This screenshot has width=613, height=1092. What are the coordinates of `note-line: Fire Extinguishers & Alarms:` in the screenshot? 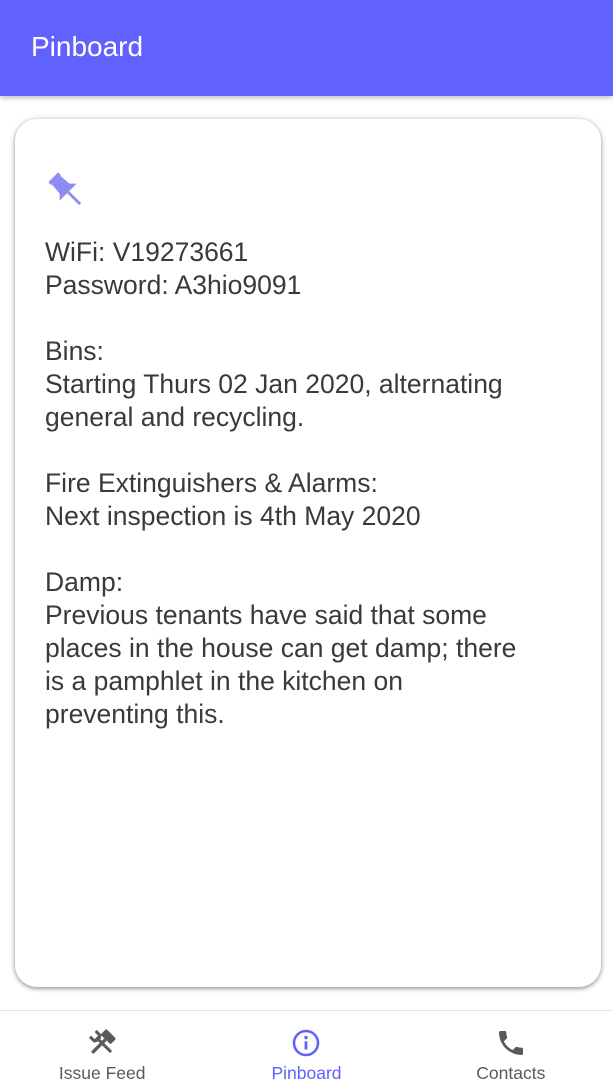 It's located at (211, 483).